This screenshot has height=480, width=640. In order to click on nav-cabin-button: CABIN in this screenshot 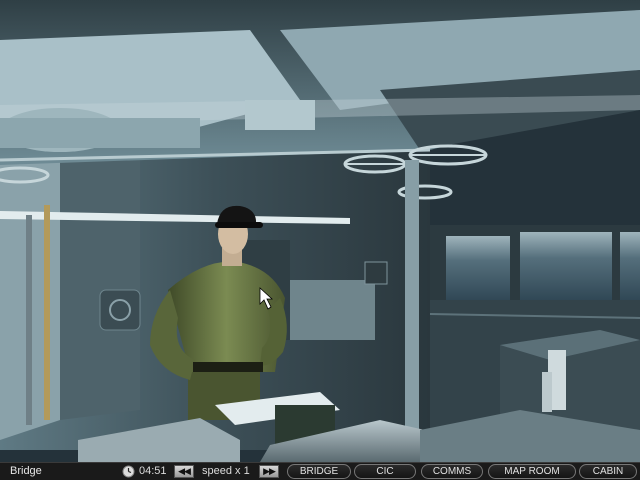, I will do `click(608, 471)`.